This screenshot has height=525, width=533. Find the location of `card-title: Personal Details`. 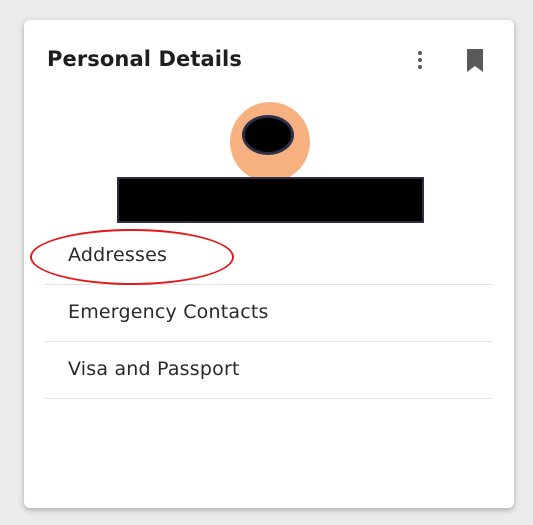

card-title: Personal Details is located at coordinates (144, 59).